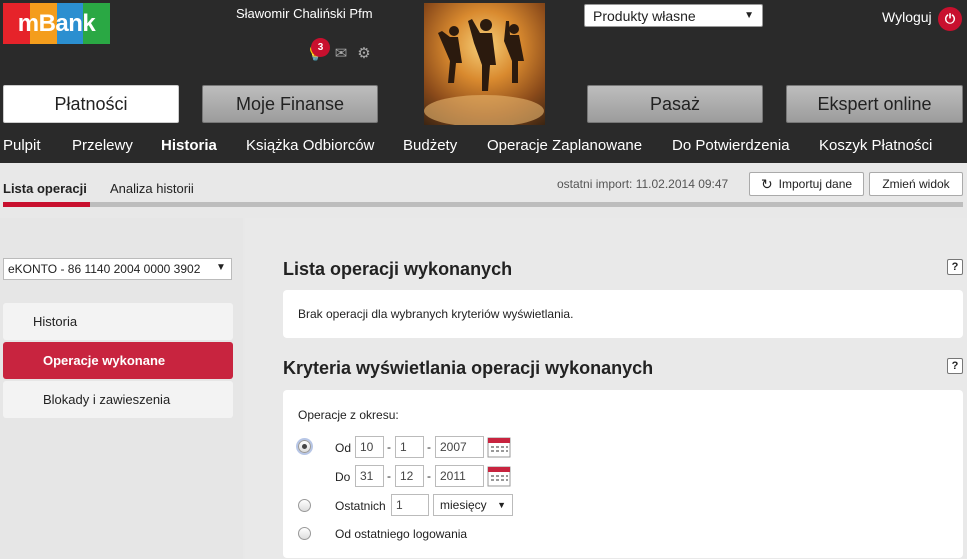 The width and height of the screenshot is (967, 559). What do you see at coordinates (564, 145) in the screenshot?
I see `nav-operacje-zaplanowane: Operacje Zaplanowane` at bounding box center [564, 145].